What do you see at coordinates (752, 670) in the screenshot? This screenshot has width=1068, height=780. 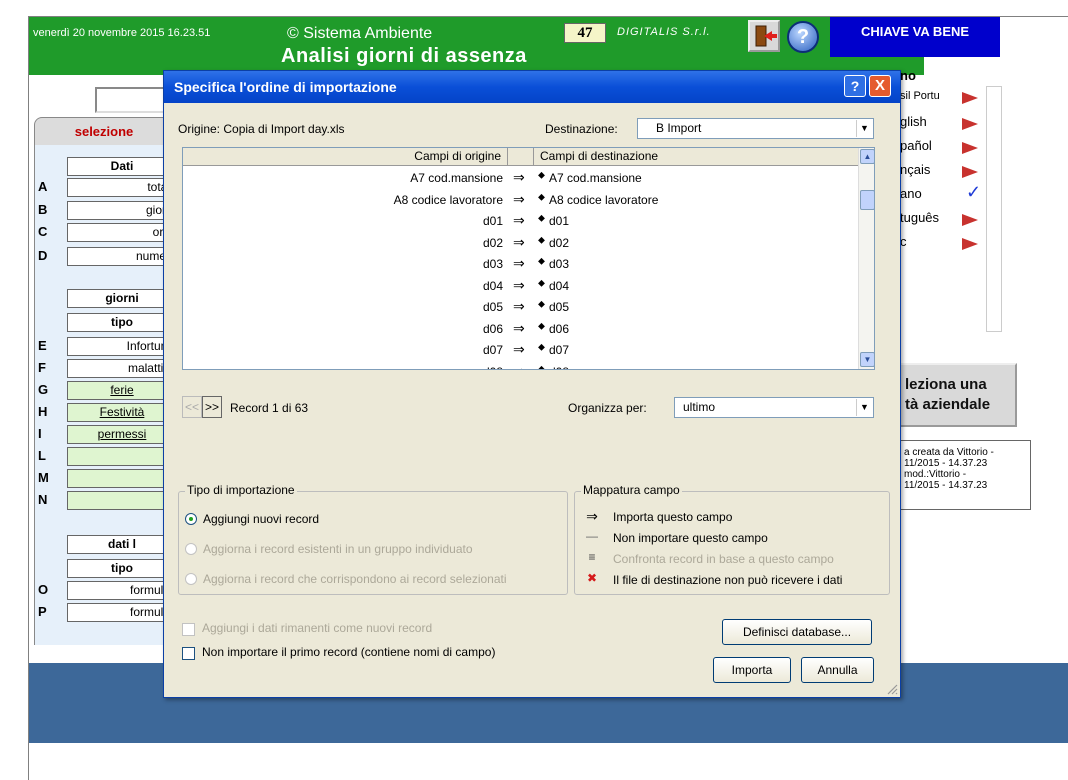 I see `import-button: Importa` at bounding box center [752, 670].